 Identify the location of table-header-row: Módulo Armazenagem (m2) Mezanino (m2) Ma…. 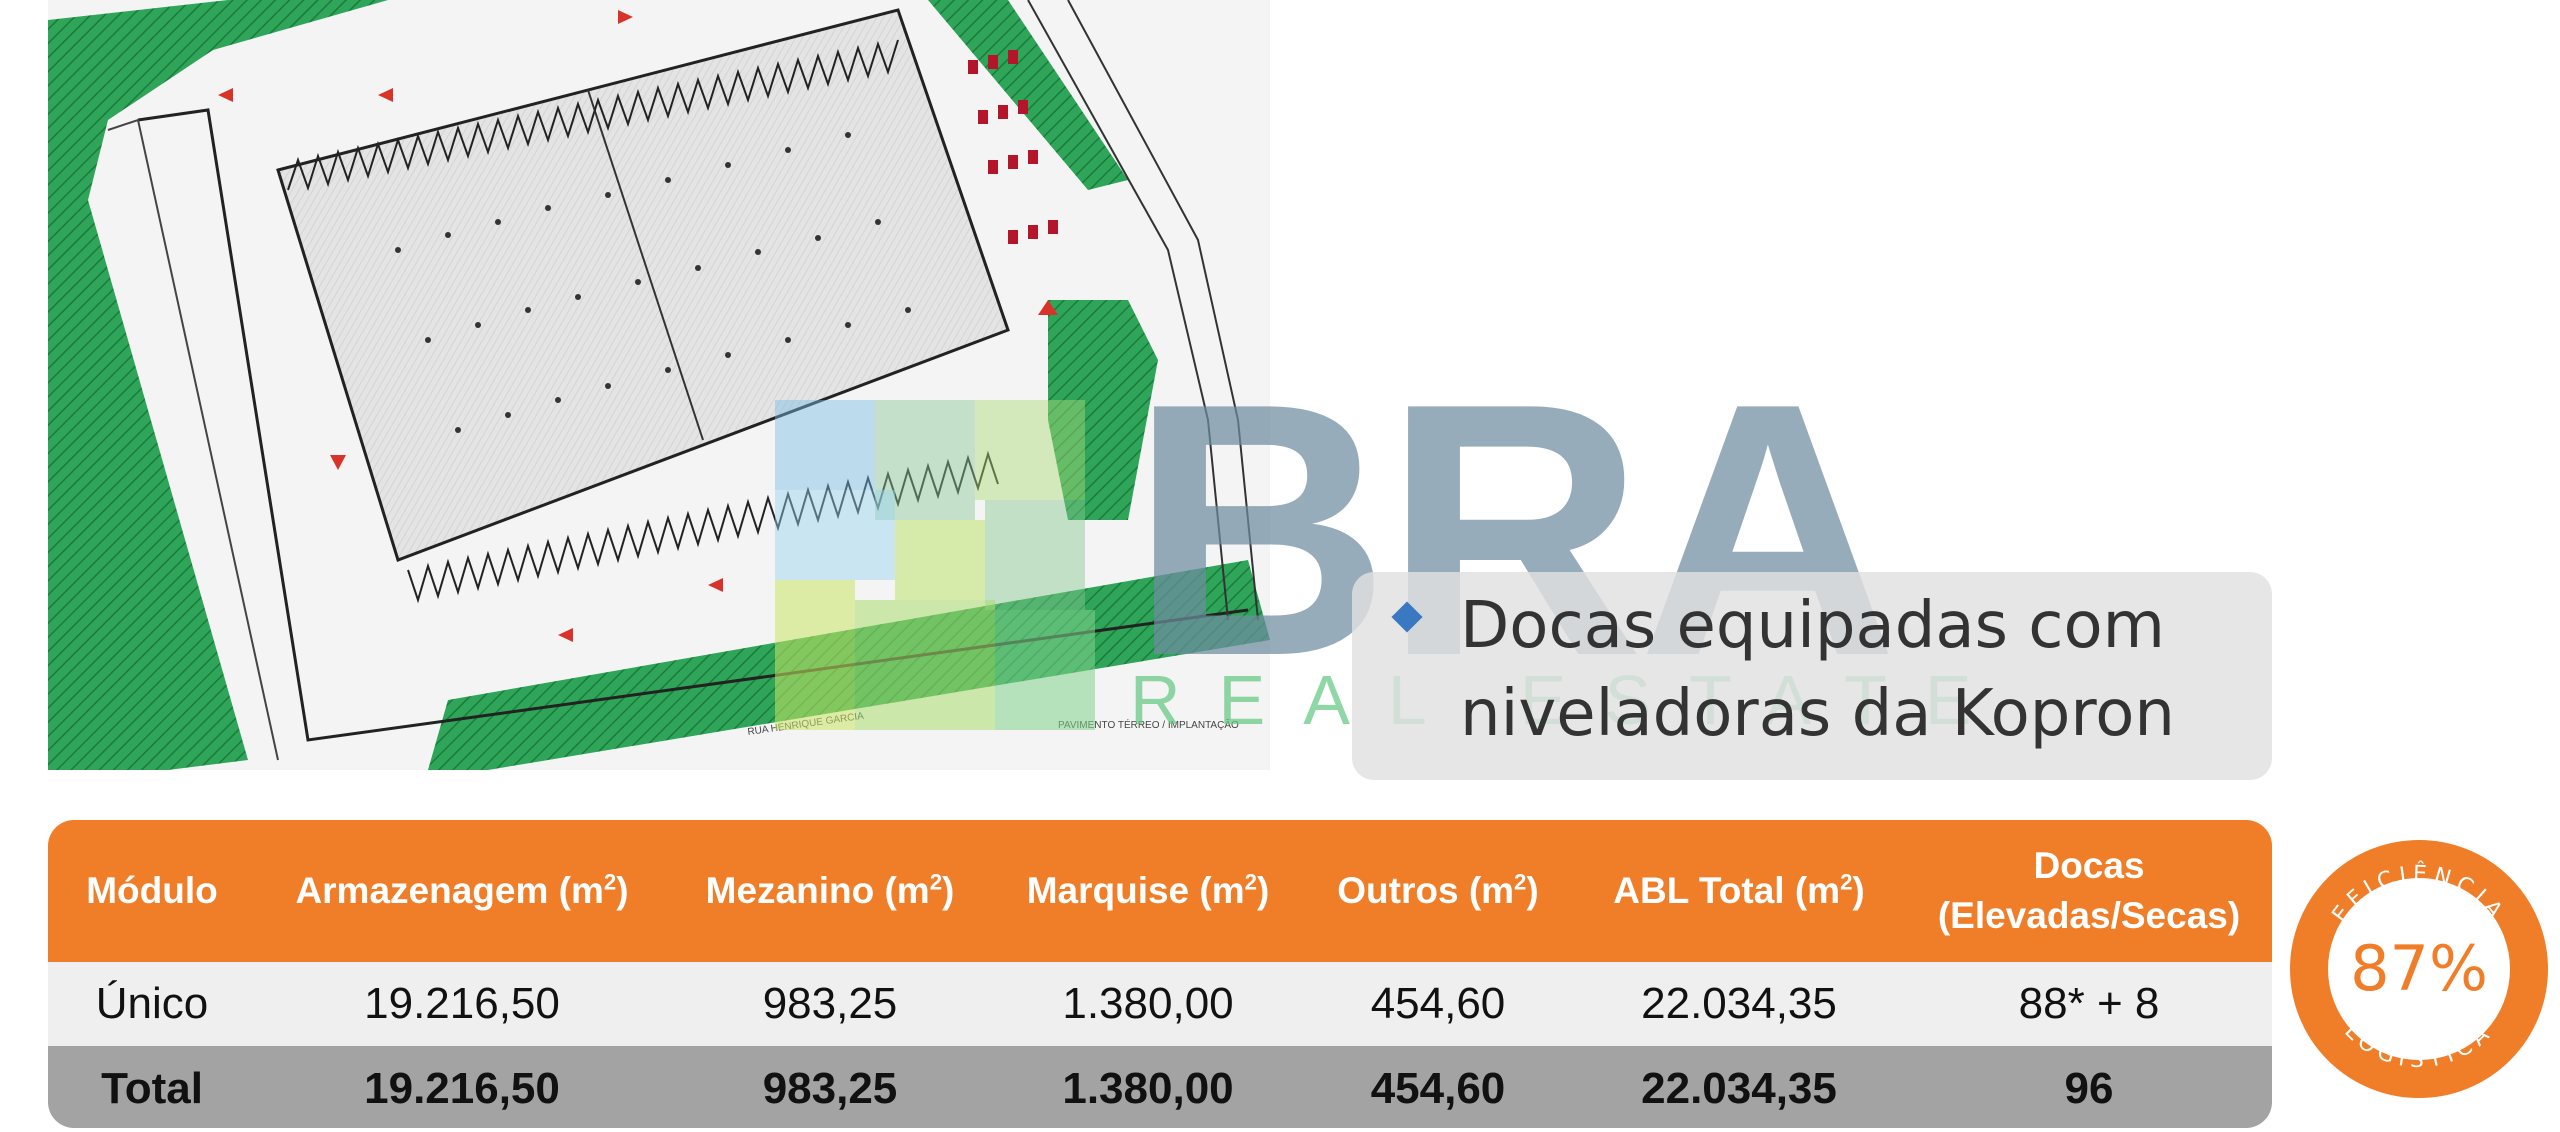
(1160, 891).